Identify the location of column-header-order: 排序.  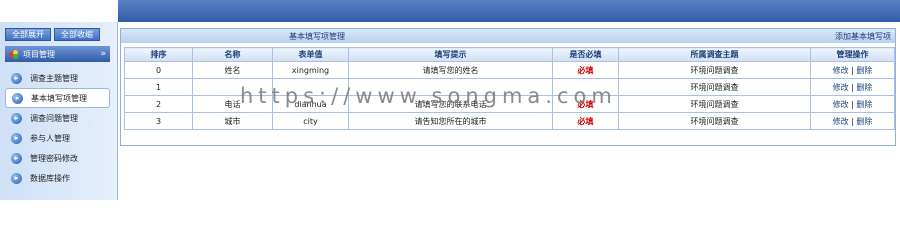
(158, 54).